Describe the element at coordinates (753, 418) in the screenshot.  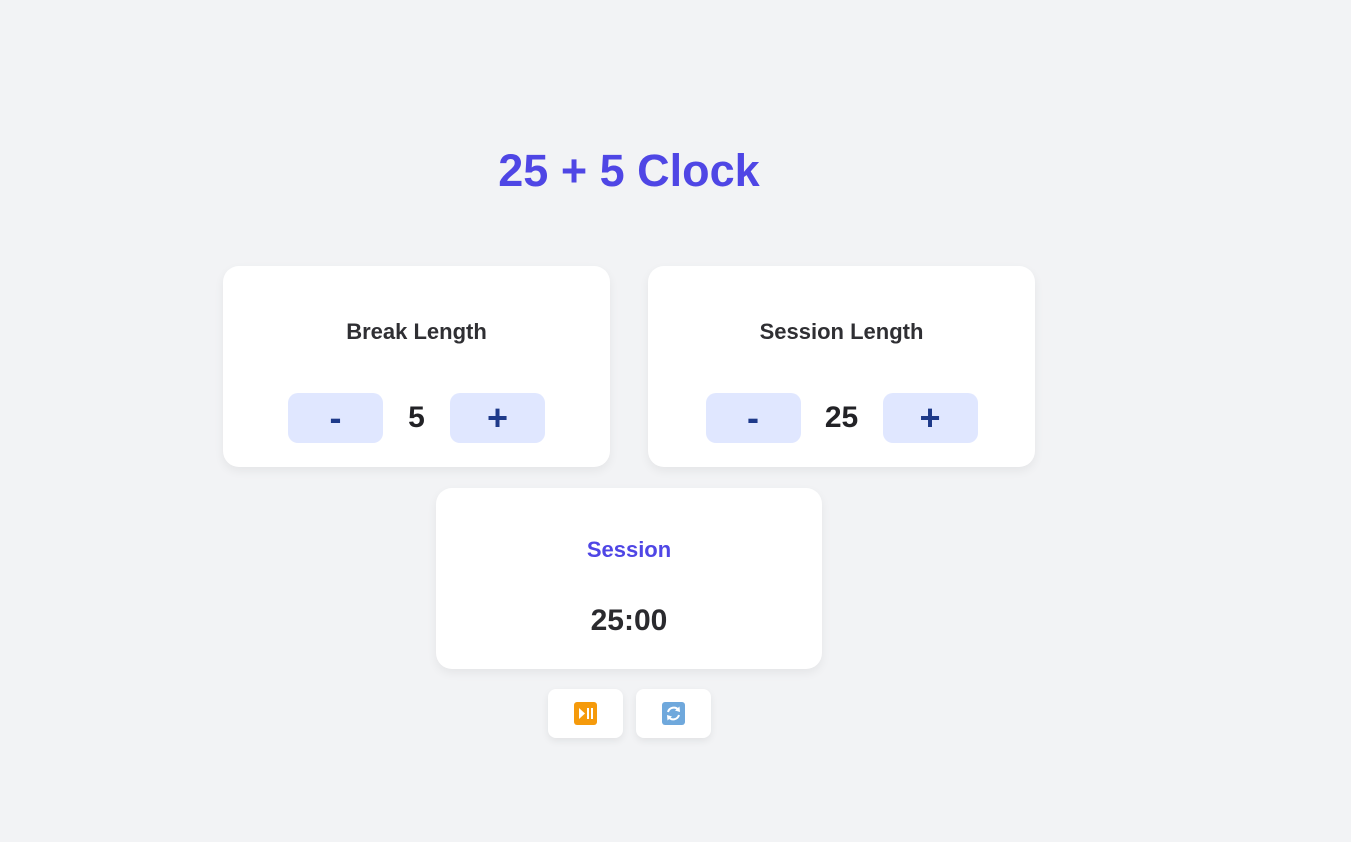
I see `session-decrement-button: -` at that location.